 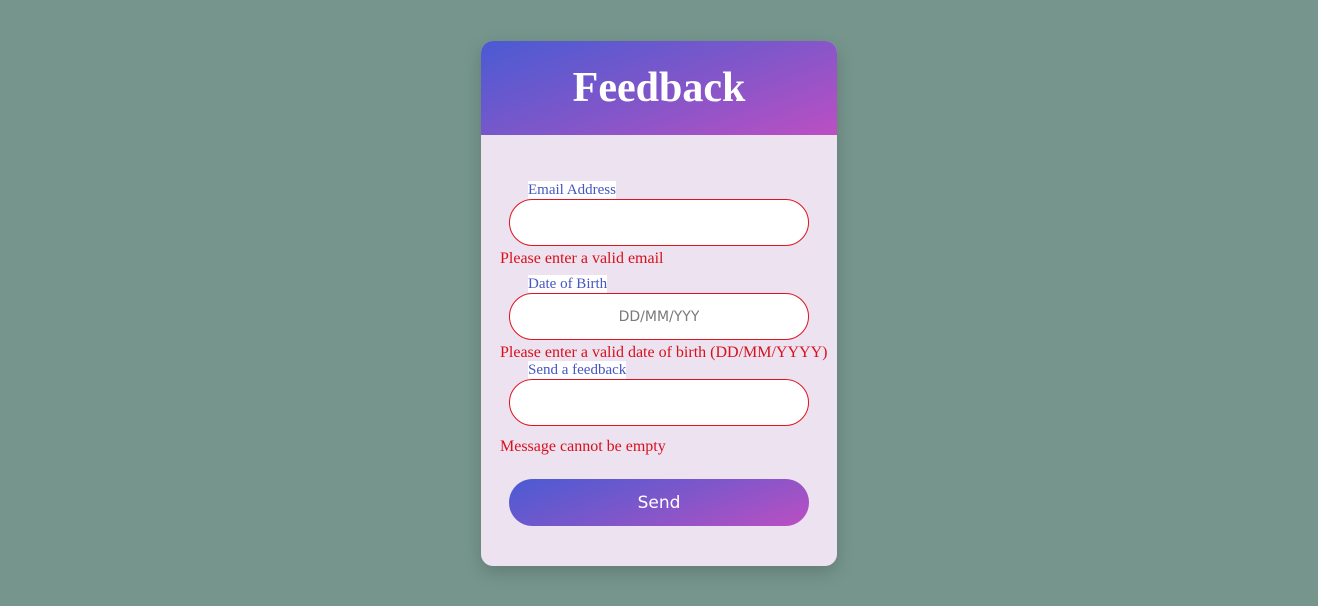 I want to click on feedback-field-group: Send a feedback Message cannot be empty, so click(x=654, y=408).